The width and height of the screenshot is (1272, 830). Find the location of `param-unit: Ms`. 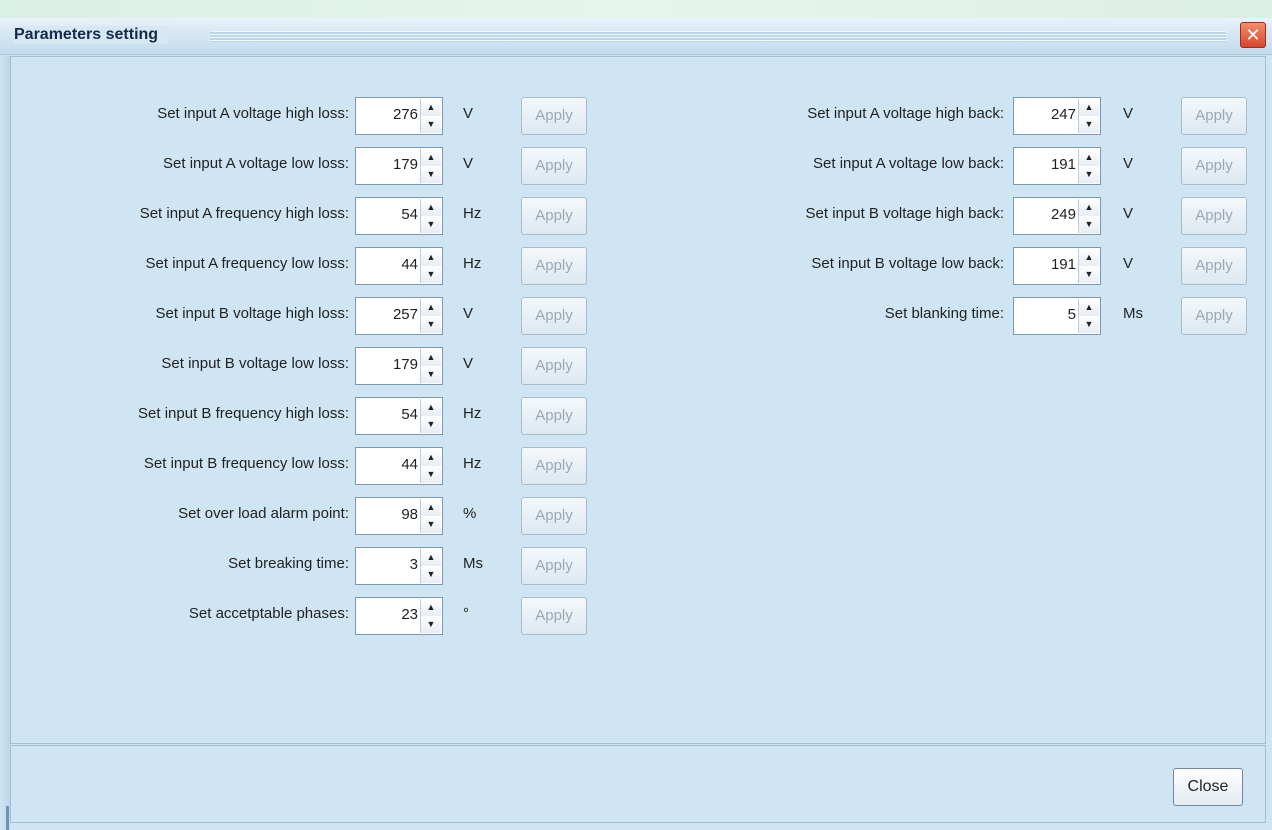

param-unit: Ms is located at coordinates (473, 563).